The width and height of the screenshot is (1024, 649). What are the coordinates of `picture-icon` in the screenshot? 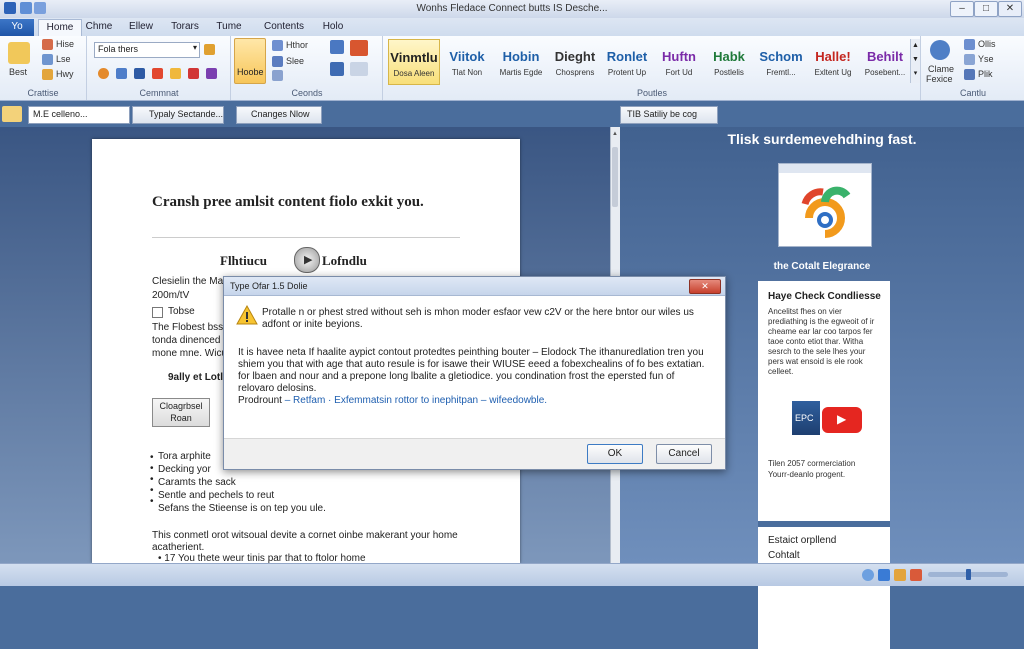 It's located at (359, 48).